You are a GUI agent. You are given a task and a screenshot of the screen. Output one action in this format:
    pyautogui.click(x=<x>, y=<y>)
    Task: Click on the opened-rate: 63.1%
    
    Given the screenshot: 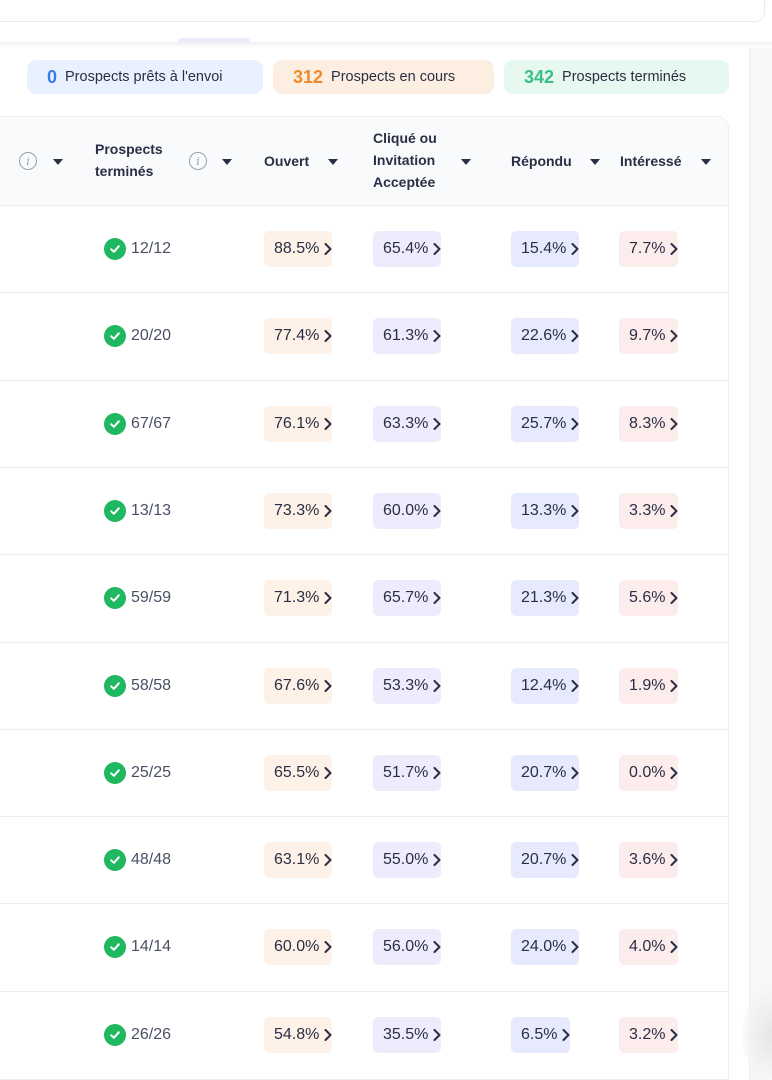 What is the action you would take?
    pyautogui.click(x=297, y=860)
    